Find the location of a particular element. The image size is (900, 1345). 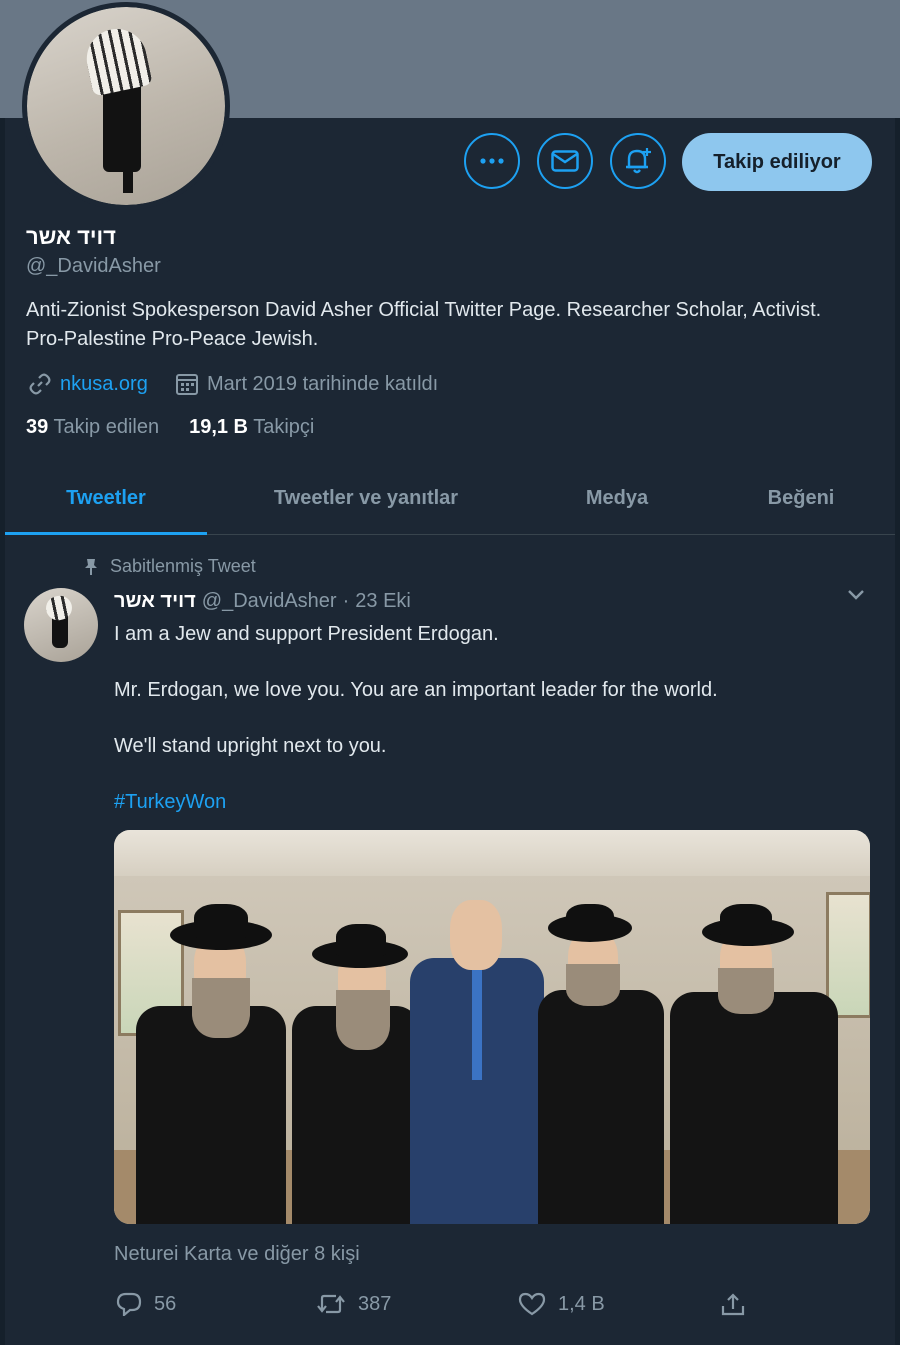

website-link: nkusa.org is located at coordinates (104, 384).